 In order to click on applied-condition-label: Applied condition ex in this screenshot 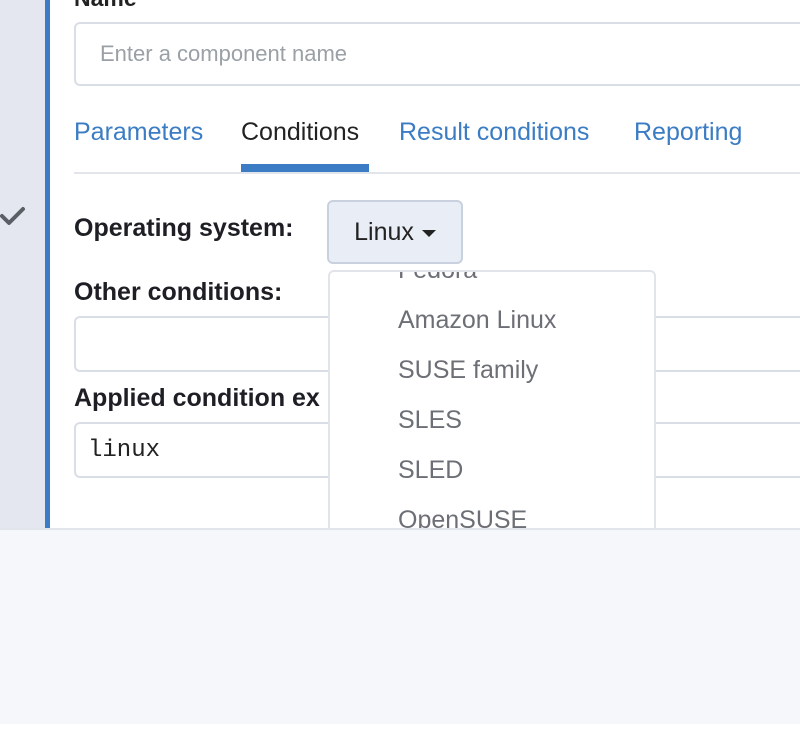, I will do `click(197, 398)`.